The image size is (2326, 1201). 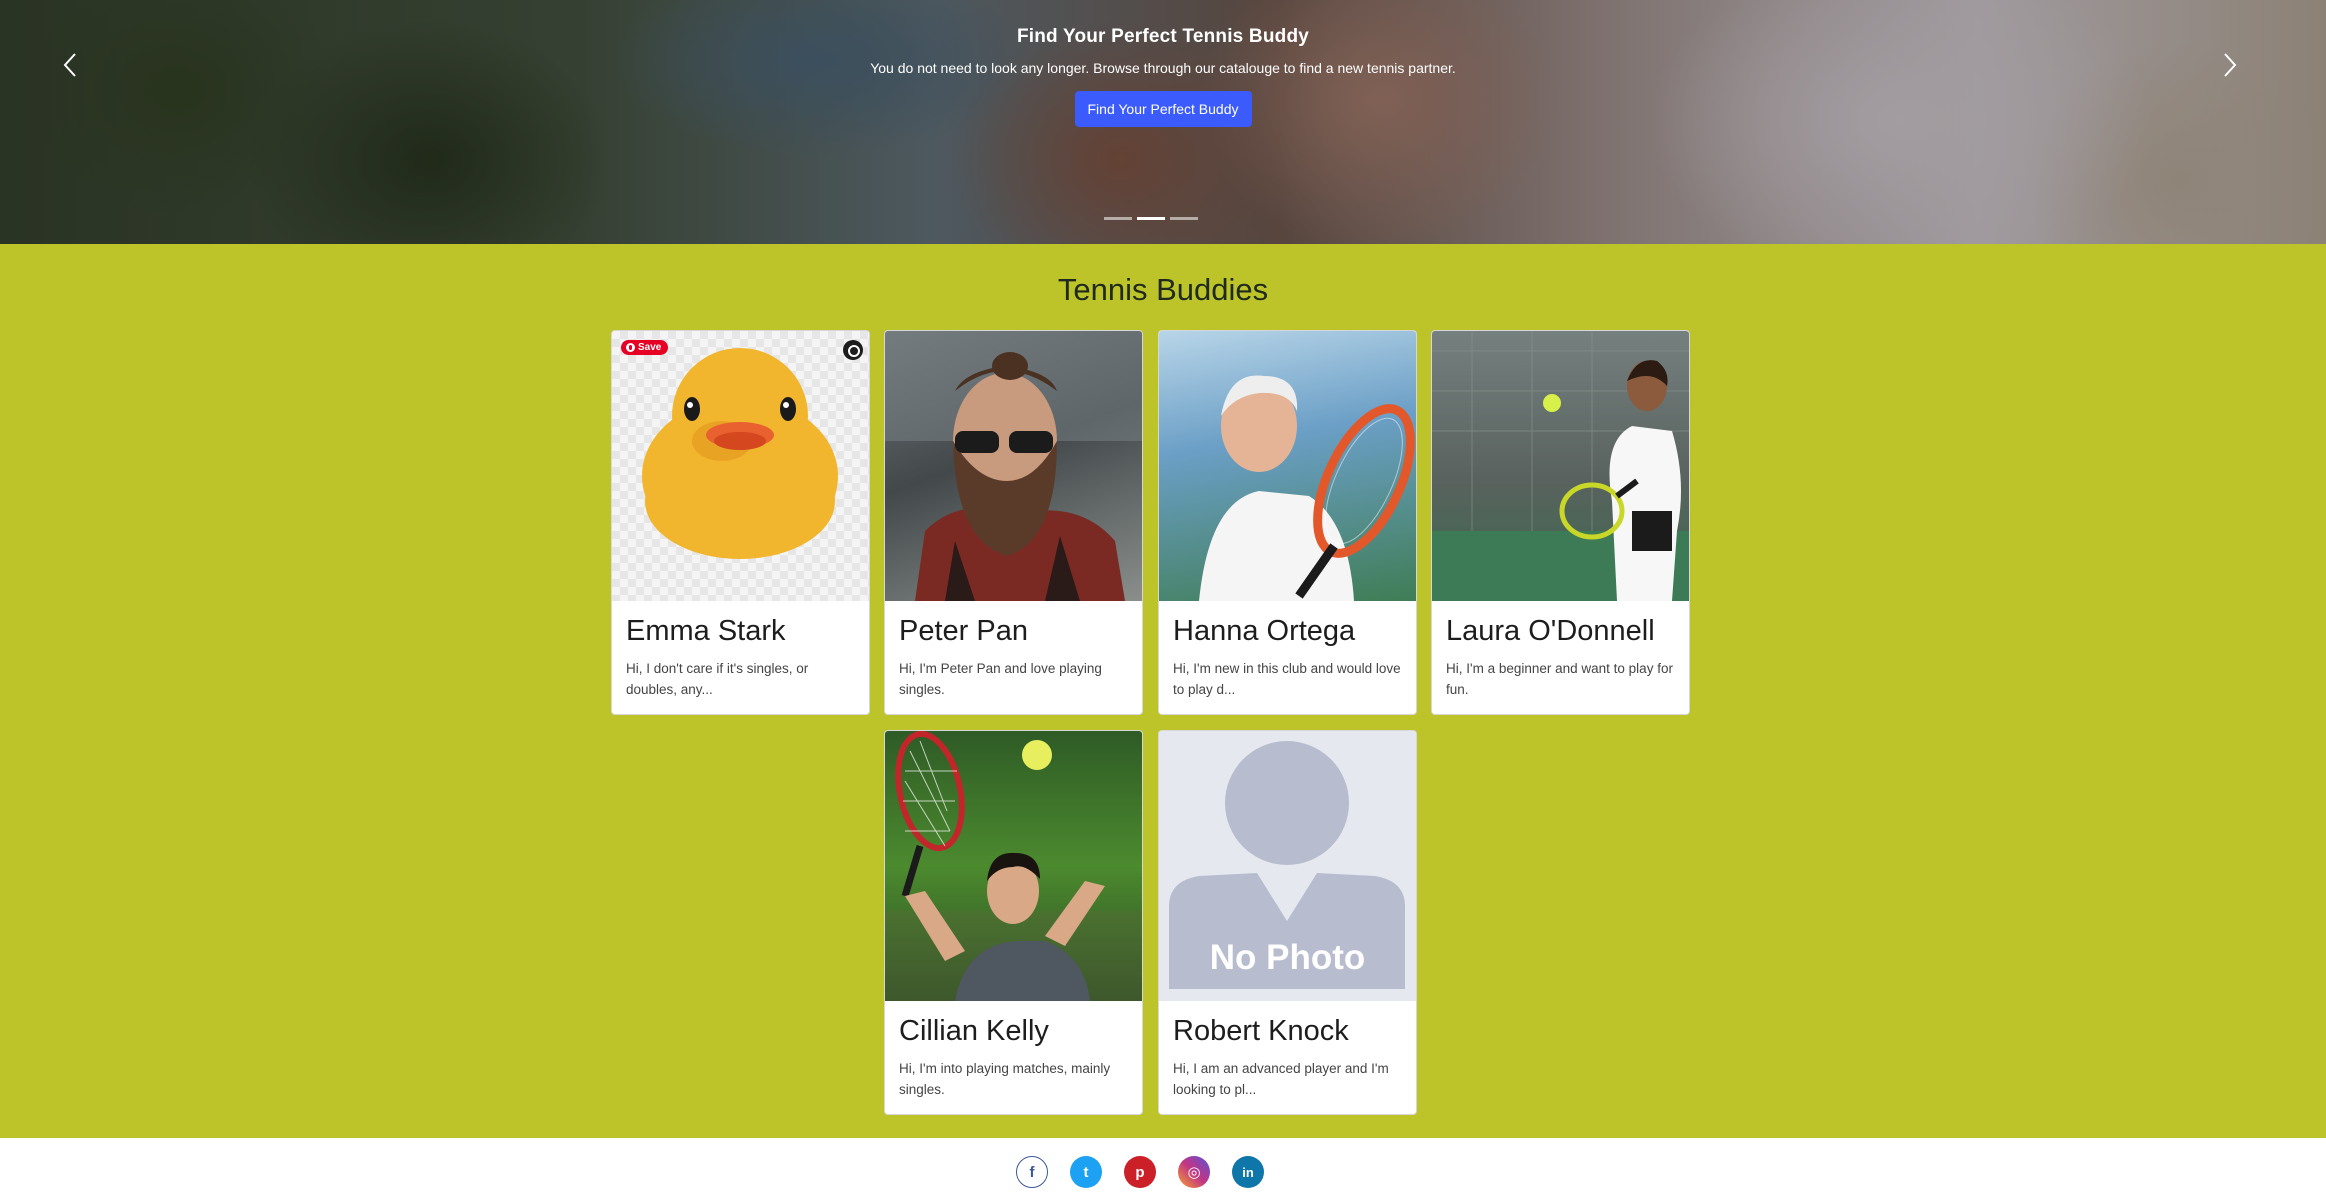 I want to click on section-title: Tennis Buddies, so click(x=1163, y=289).